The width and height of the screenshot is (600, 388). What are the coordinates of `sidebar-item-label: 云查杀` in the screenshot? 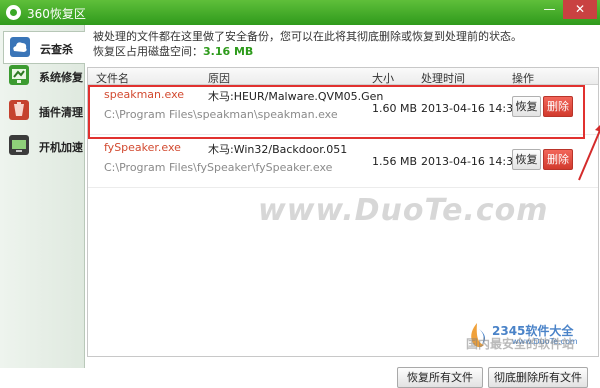 It's located at (56, 49).